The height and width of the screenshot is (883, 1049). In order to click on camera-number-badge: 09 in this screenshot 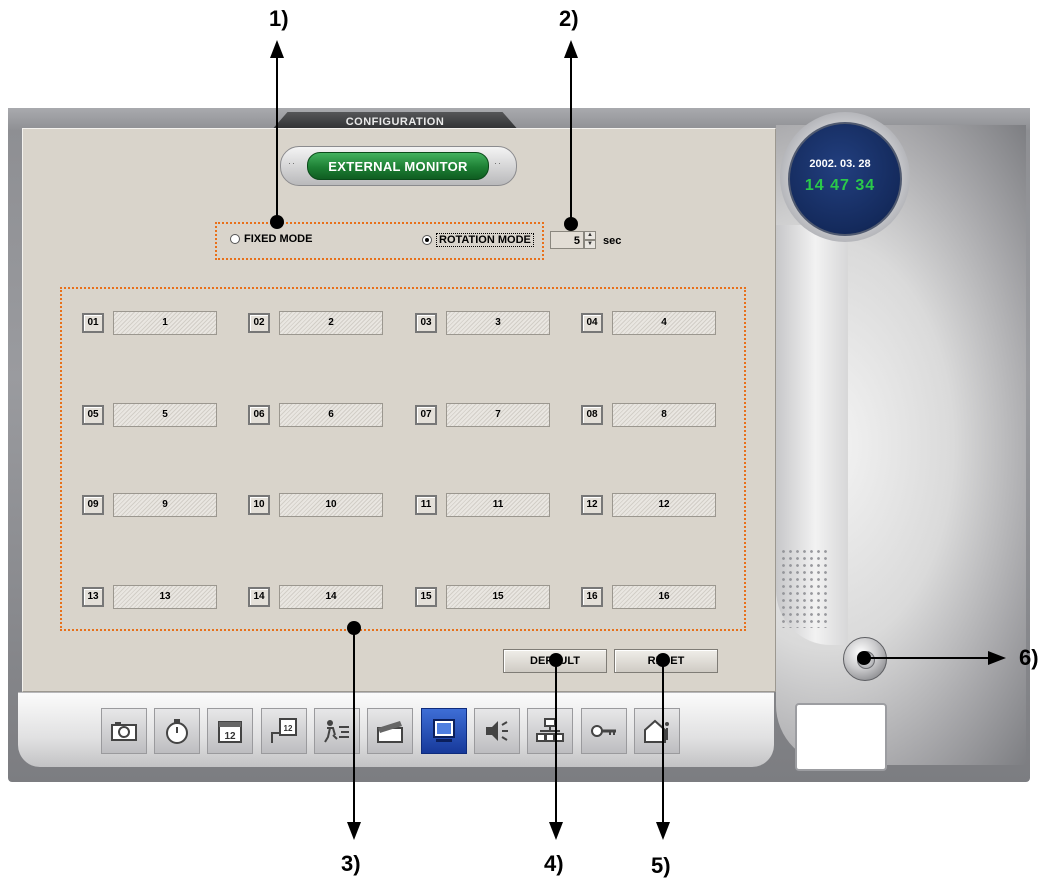, I will do `click(93, 505)`.